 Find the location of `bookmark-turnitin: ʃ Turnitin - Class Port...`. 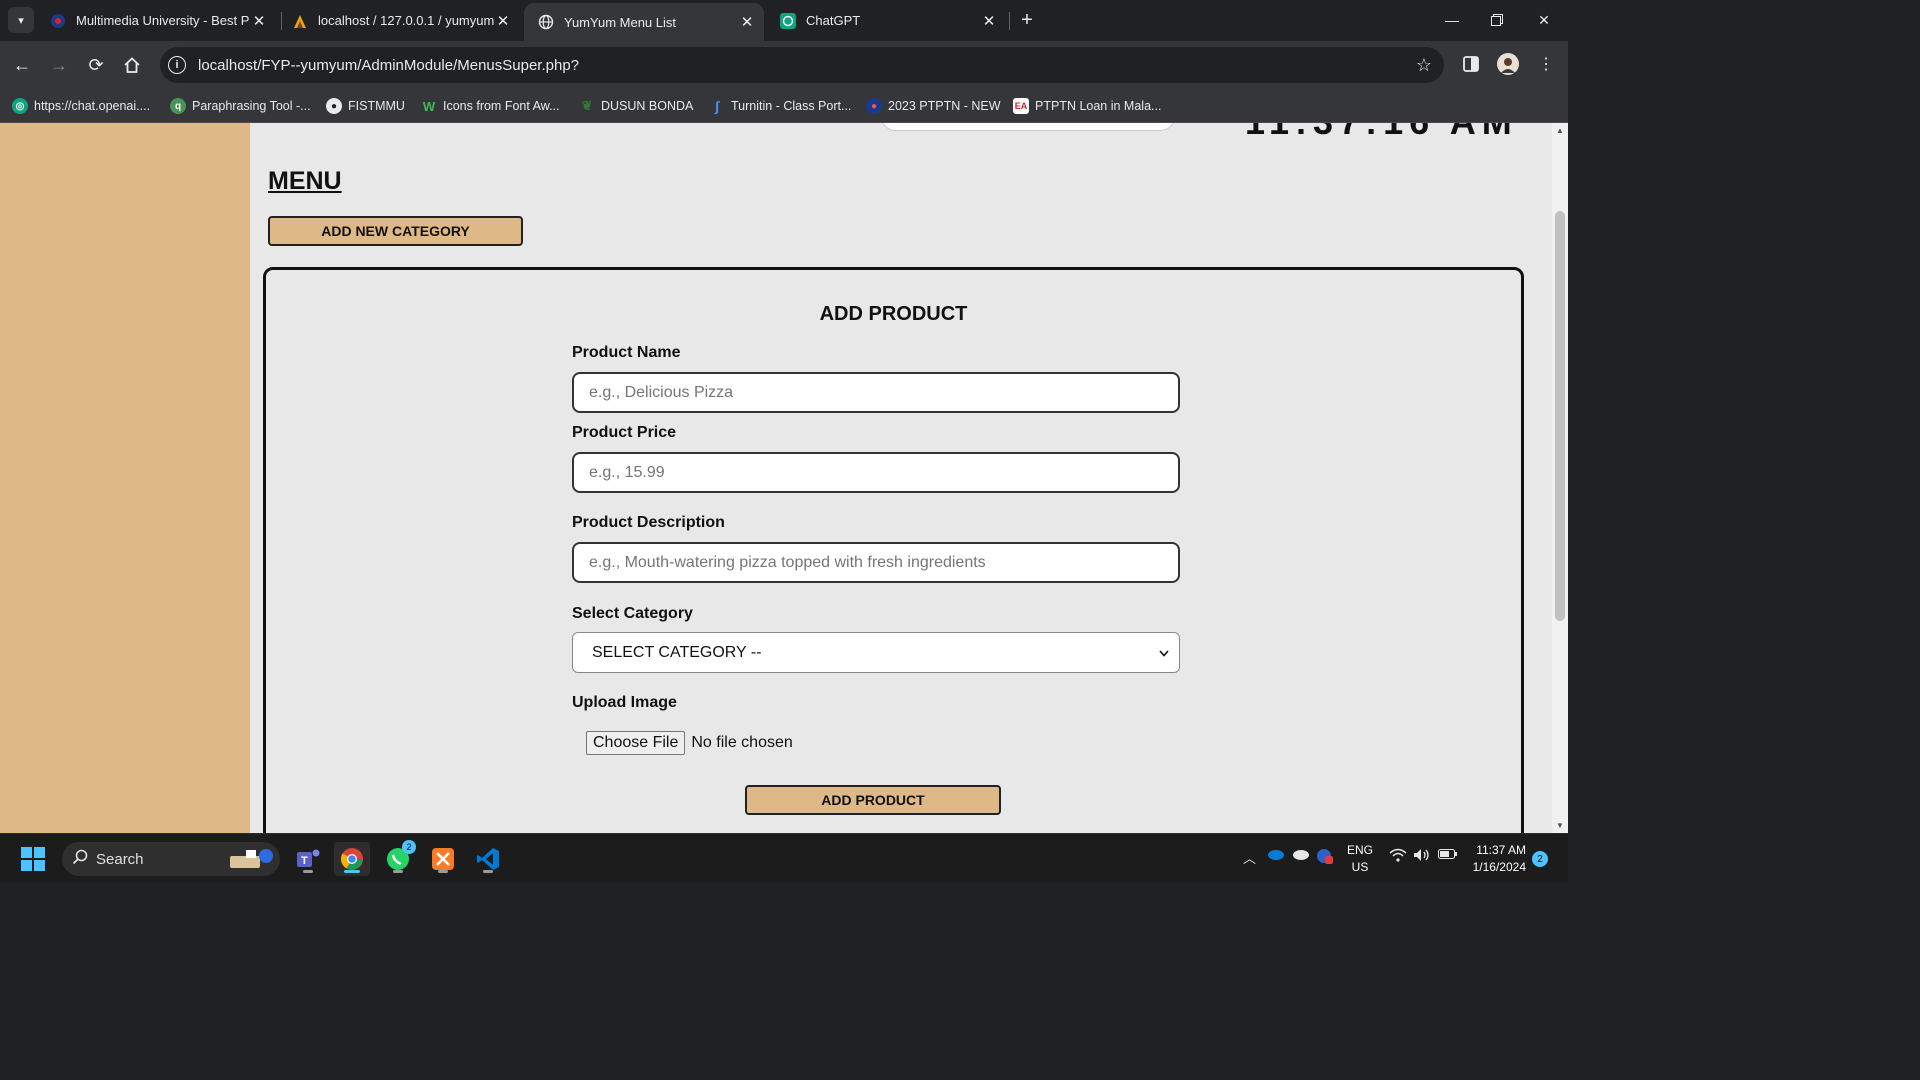

bookmark-turnitin: ʃ Turnitin - Class Port... is located at coordinates (780, 106).